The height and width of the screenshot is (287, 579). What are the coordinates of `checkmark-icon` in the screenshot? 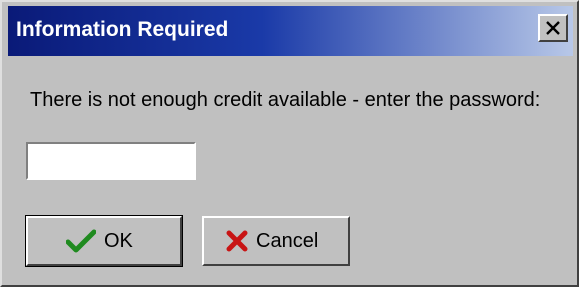 It's located at (81, 241).